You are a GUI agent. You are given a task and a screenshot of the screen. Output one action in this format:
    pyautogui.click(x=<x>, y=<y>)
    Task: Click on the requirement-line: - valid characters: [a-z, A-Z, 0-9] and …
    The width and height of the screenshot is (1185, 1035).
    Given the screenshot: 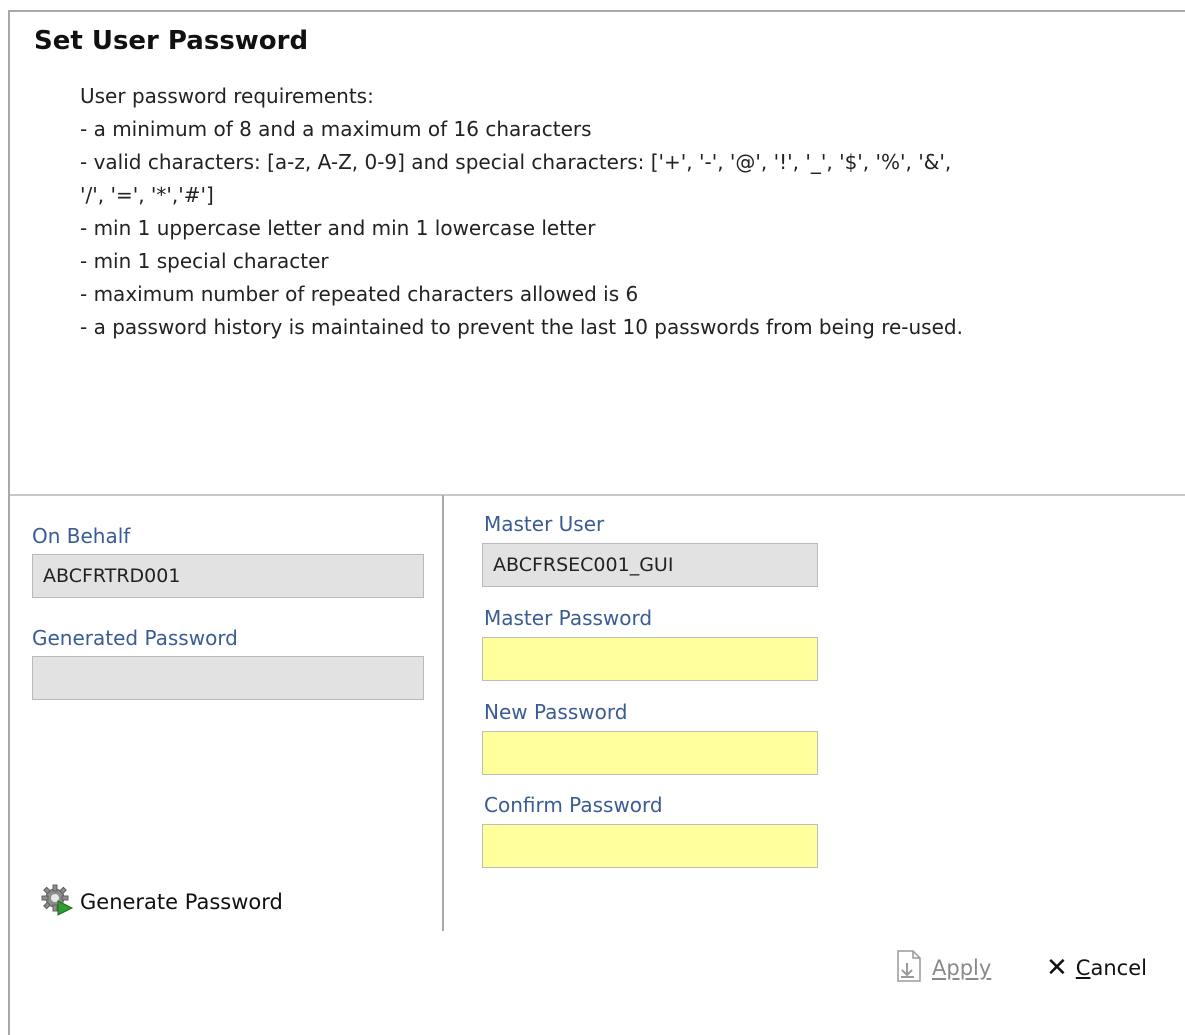 What is the action you would take?
    pyautogui.click(x=516, y=162)
    